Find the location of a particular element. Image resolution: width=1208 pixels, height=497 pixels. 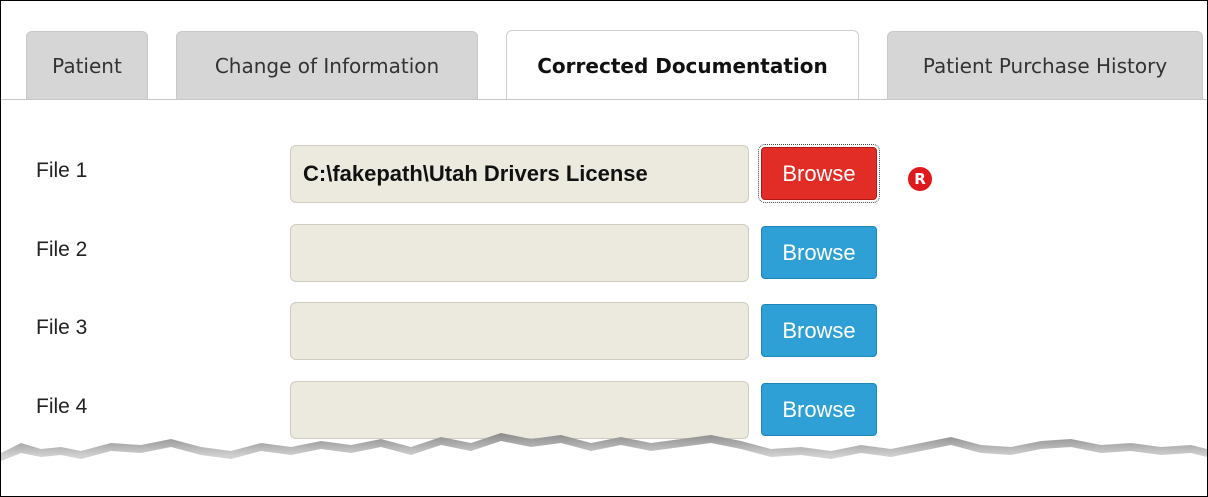

required-error-icon: R is located at coordinates (920, 179).